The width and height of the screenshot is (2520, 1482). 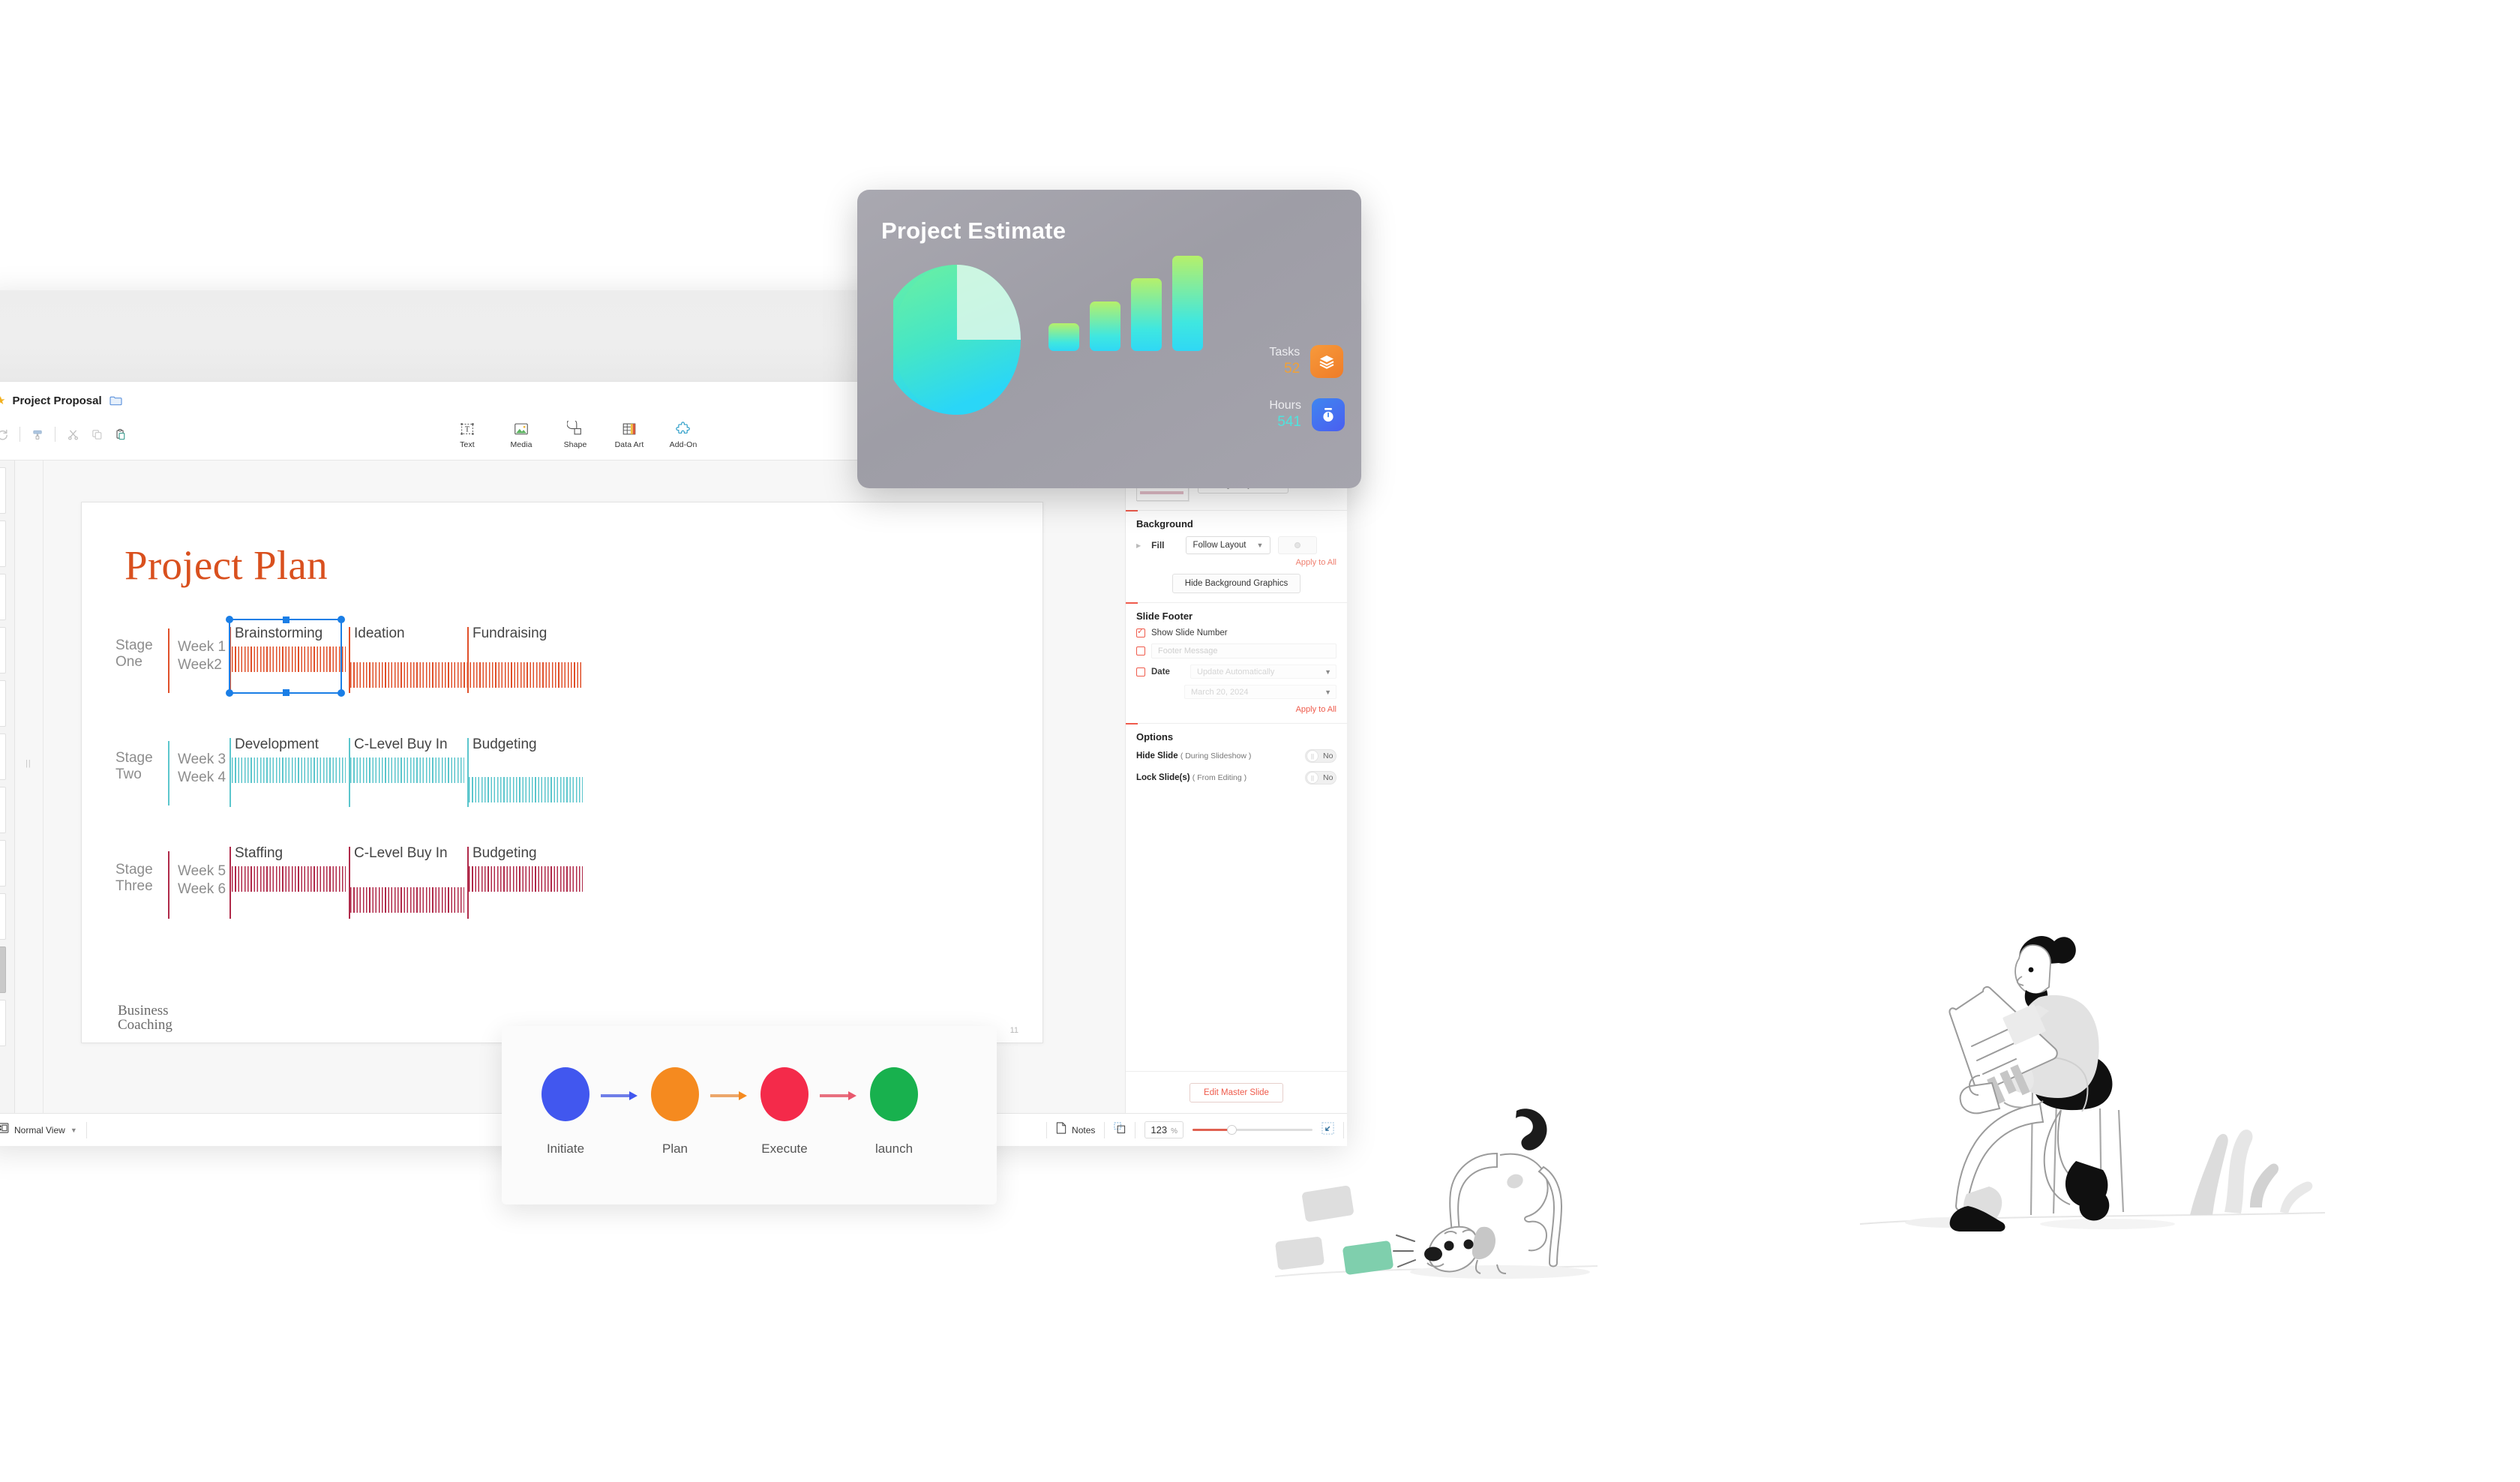 I want to click on zoom-unit: %, so click(x=1174, y=1131).